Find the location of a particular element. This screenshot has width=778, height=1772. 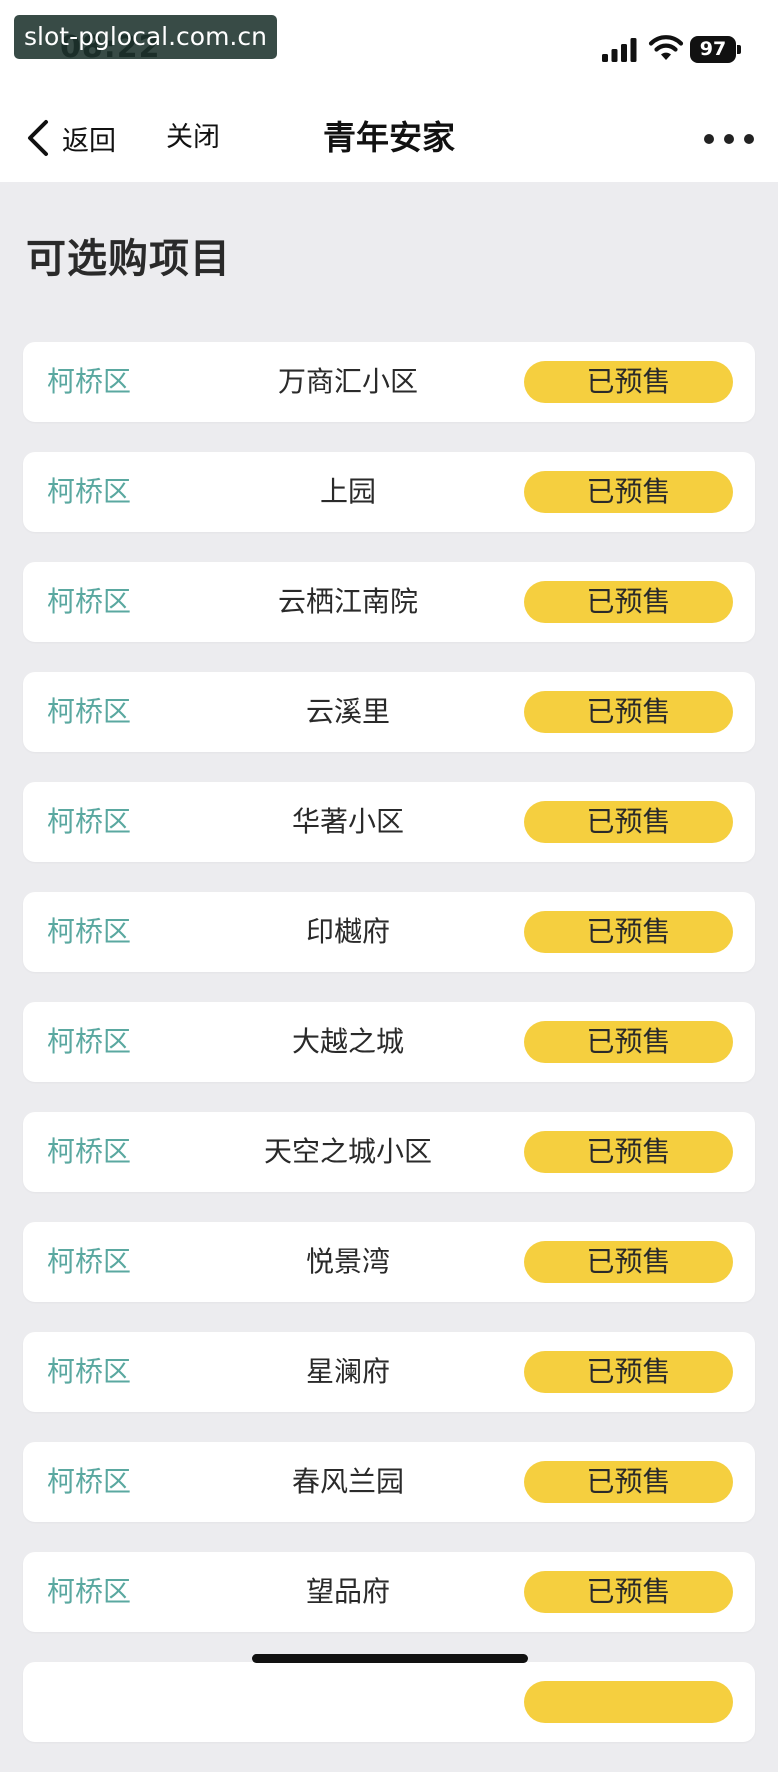

project-name: 天空之城小区 is located at coordinates (347, 1151).